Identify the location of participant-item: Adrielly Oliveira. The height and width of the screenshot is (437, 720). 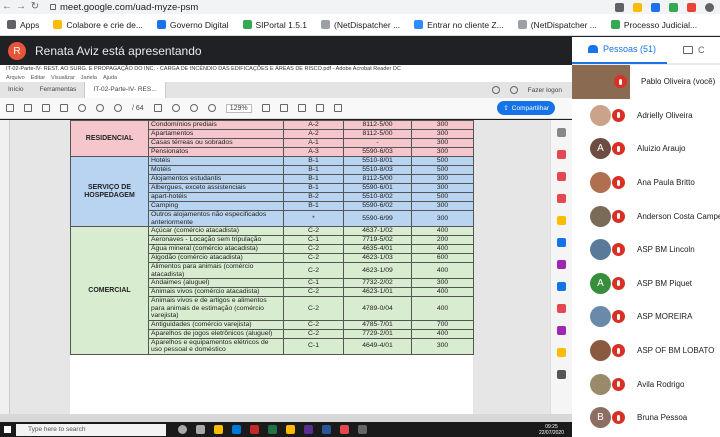
(646, 116).